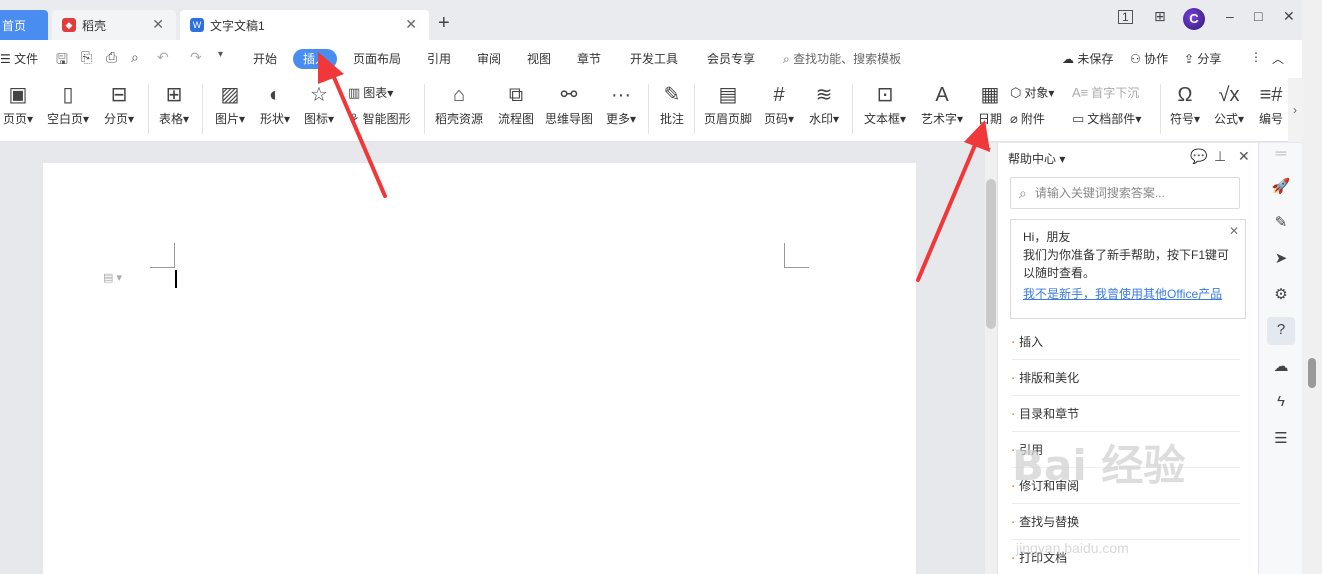  Describe the element at coordinates (319, 109) in the screenshot. I see `icon-button: ☆ 图标▾` at that location.